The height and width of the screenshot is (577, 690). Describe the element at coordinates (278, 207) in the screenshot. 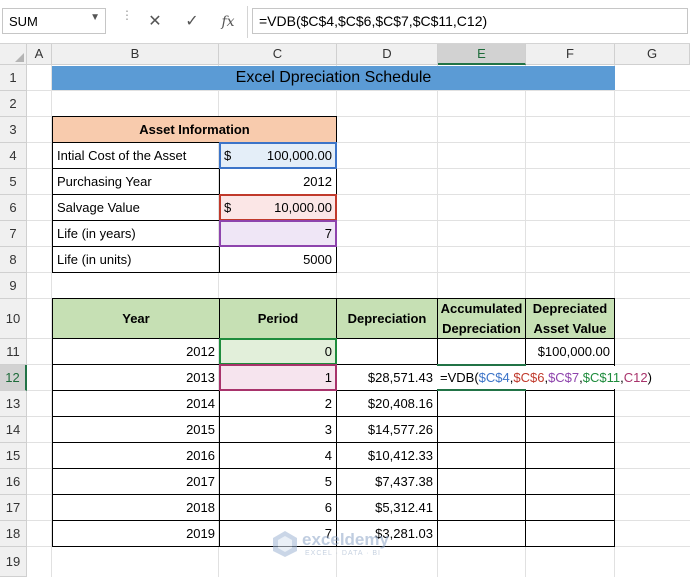

I see `ref-highlight-c6` at that location.